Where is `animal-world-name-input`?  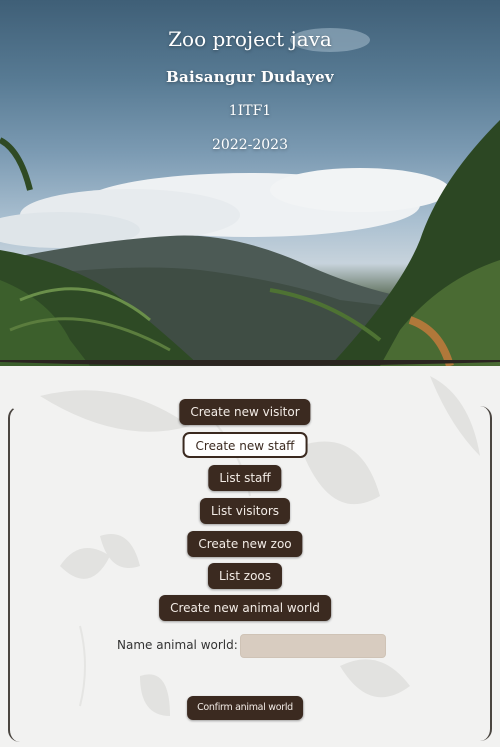
animal-world-name-input is located at coordinates (313, 646).